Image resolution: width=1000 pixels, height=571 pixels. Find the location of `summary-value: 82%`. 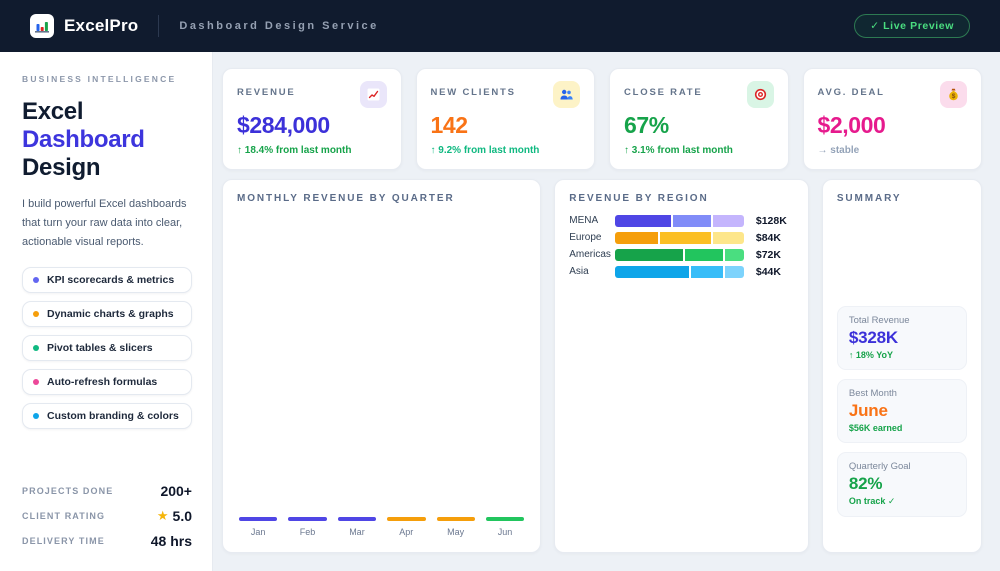

summary-value: 82% is located at coordinates (865, 483).